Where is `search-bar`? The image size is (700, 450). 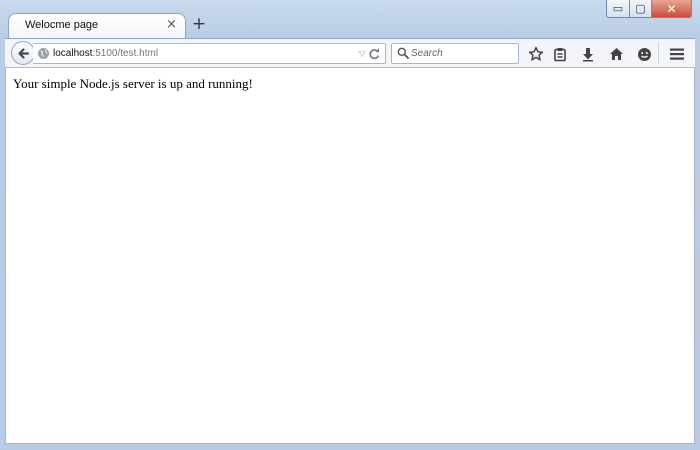 search-bar is located at coordinates (455, 53).